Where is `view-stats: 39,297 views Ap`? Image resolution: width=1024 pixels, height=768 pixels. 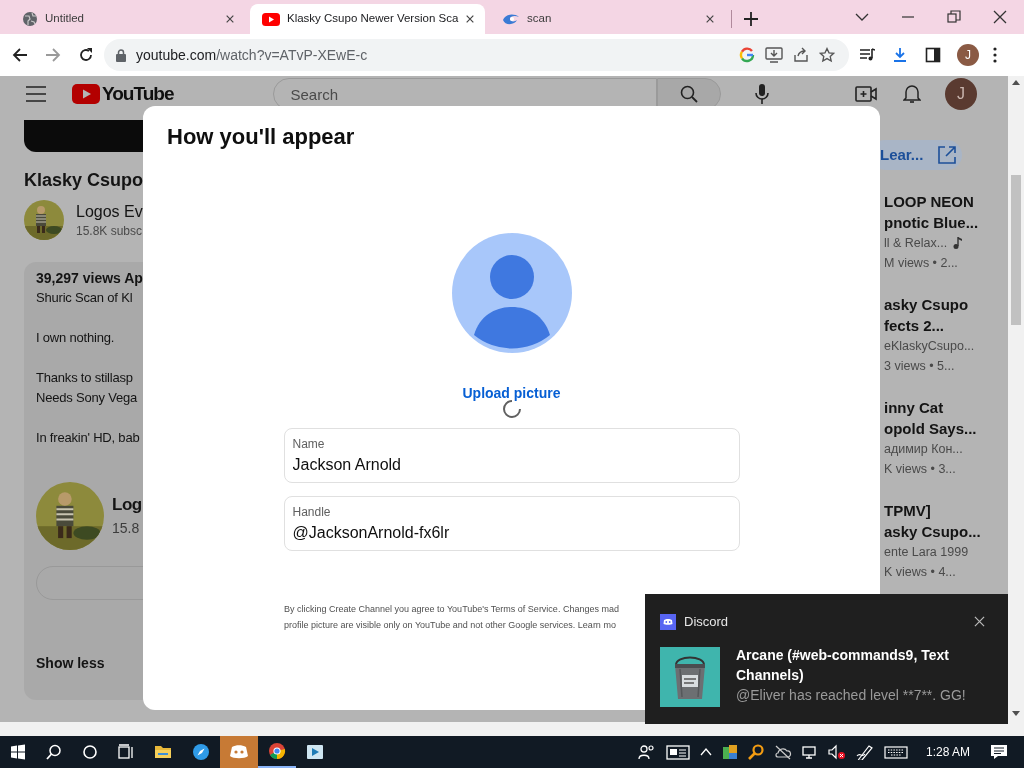
view-stats: 39,297 views Ap is located at coordinates (90, 278).